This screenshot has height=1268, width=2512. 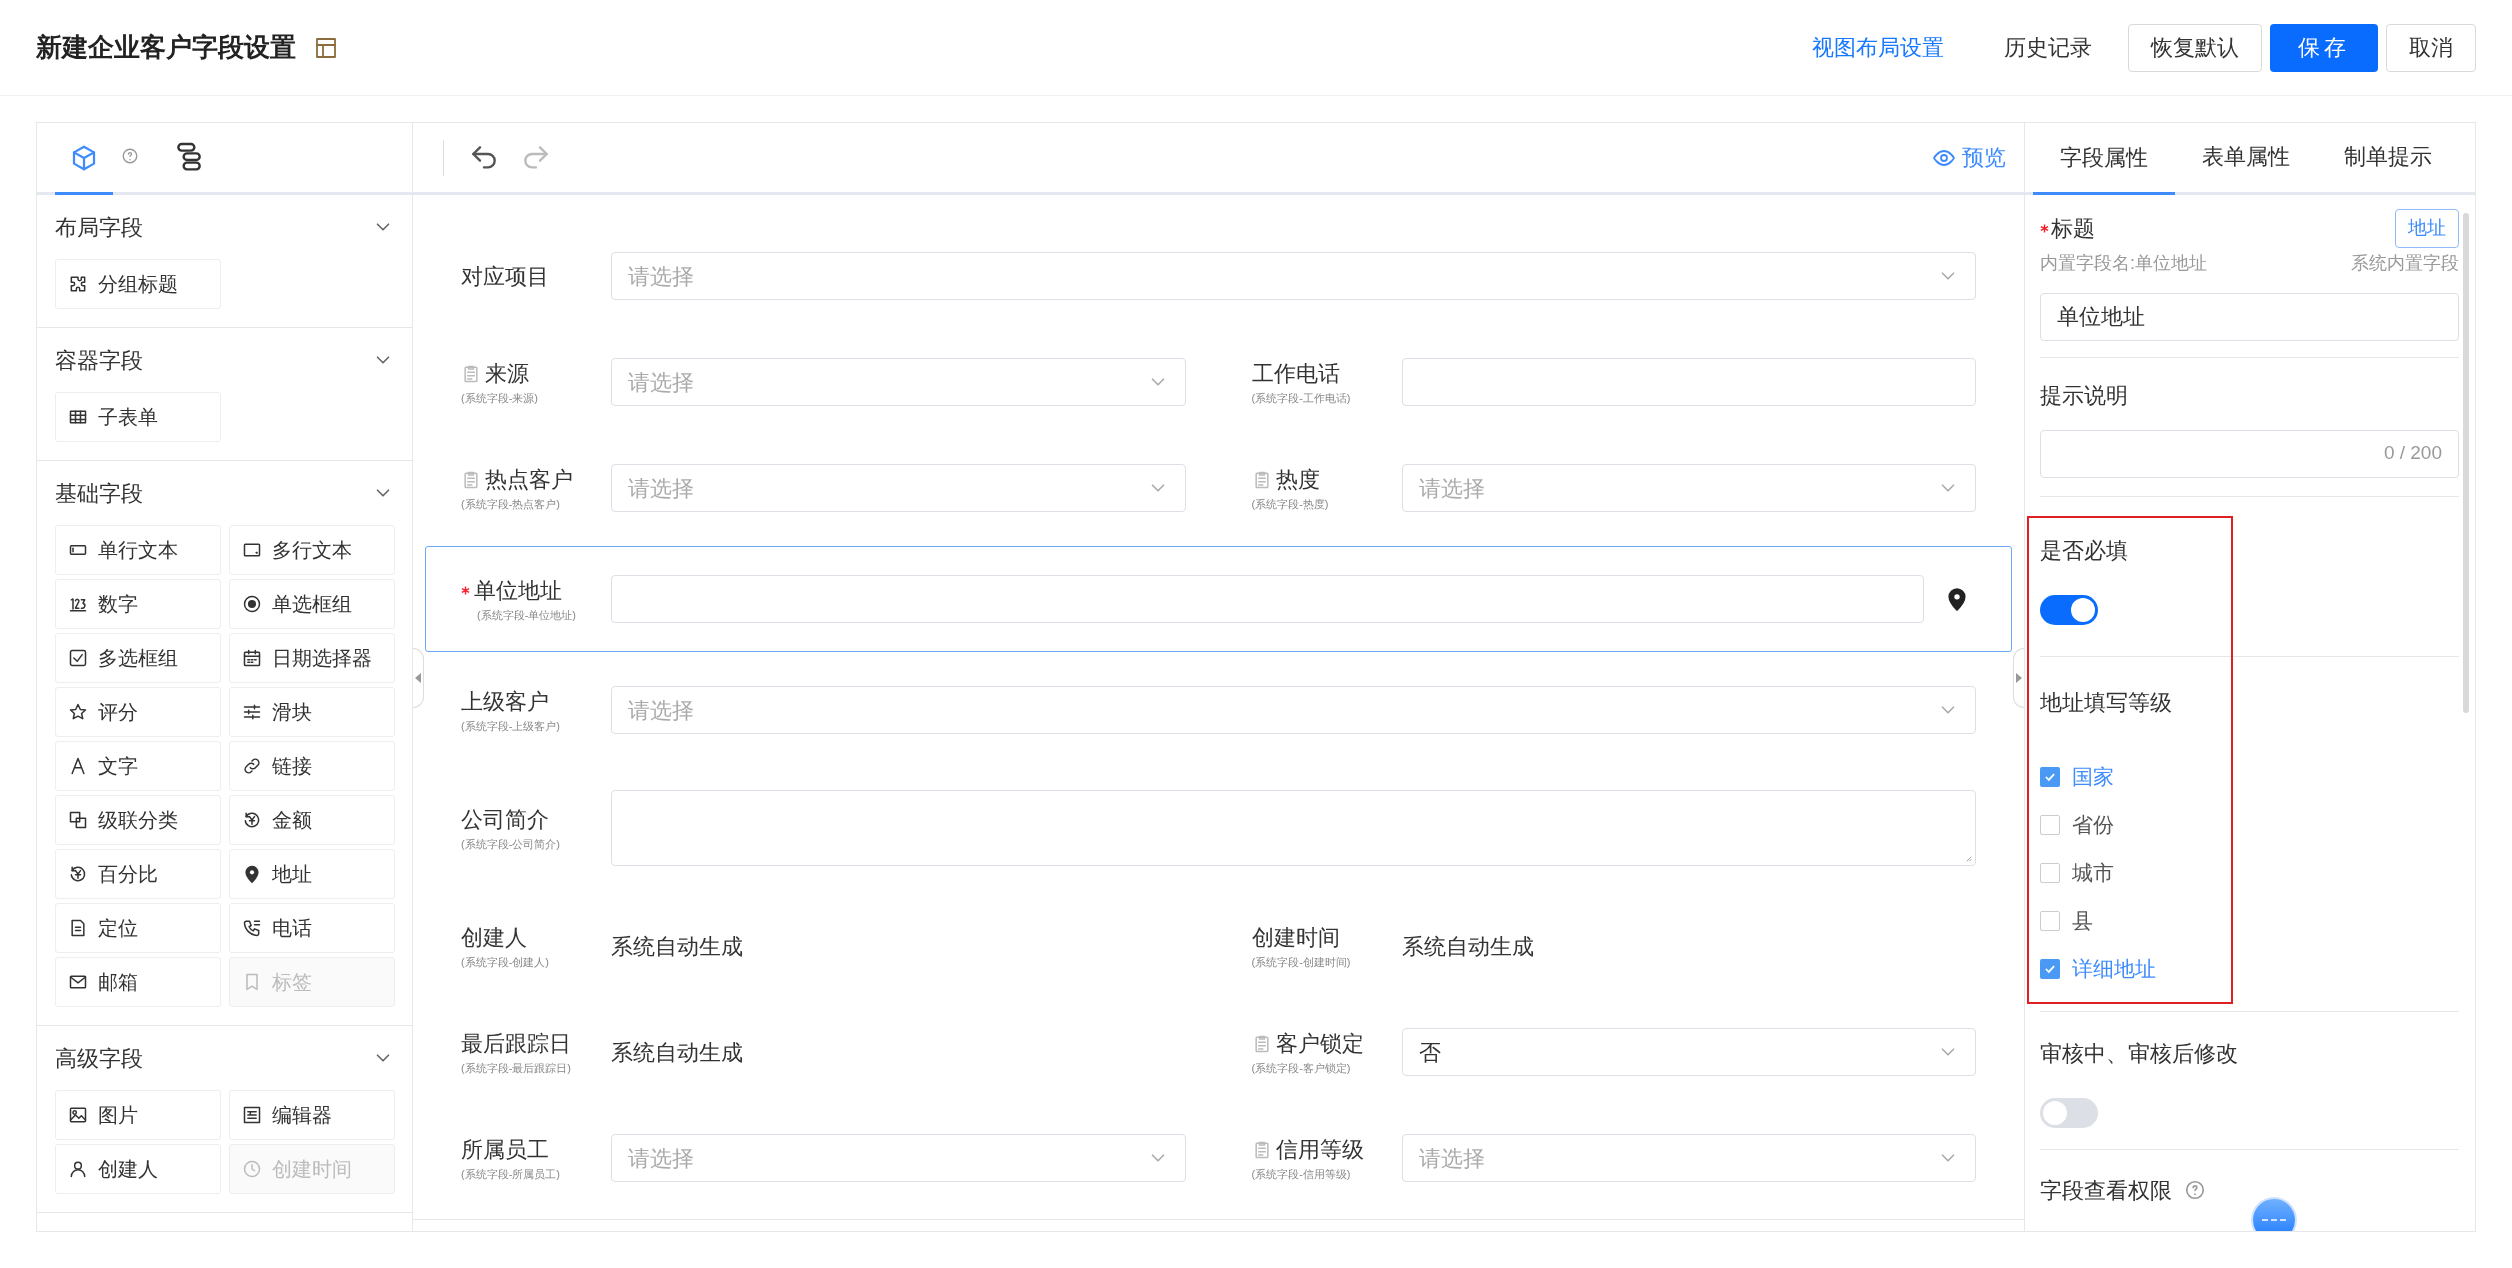 I want to click on action-button: 取消, so click(x=2431, y=47).